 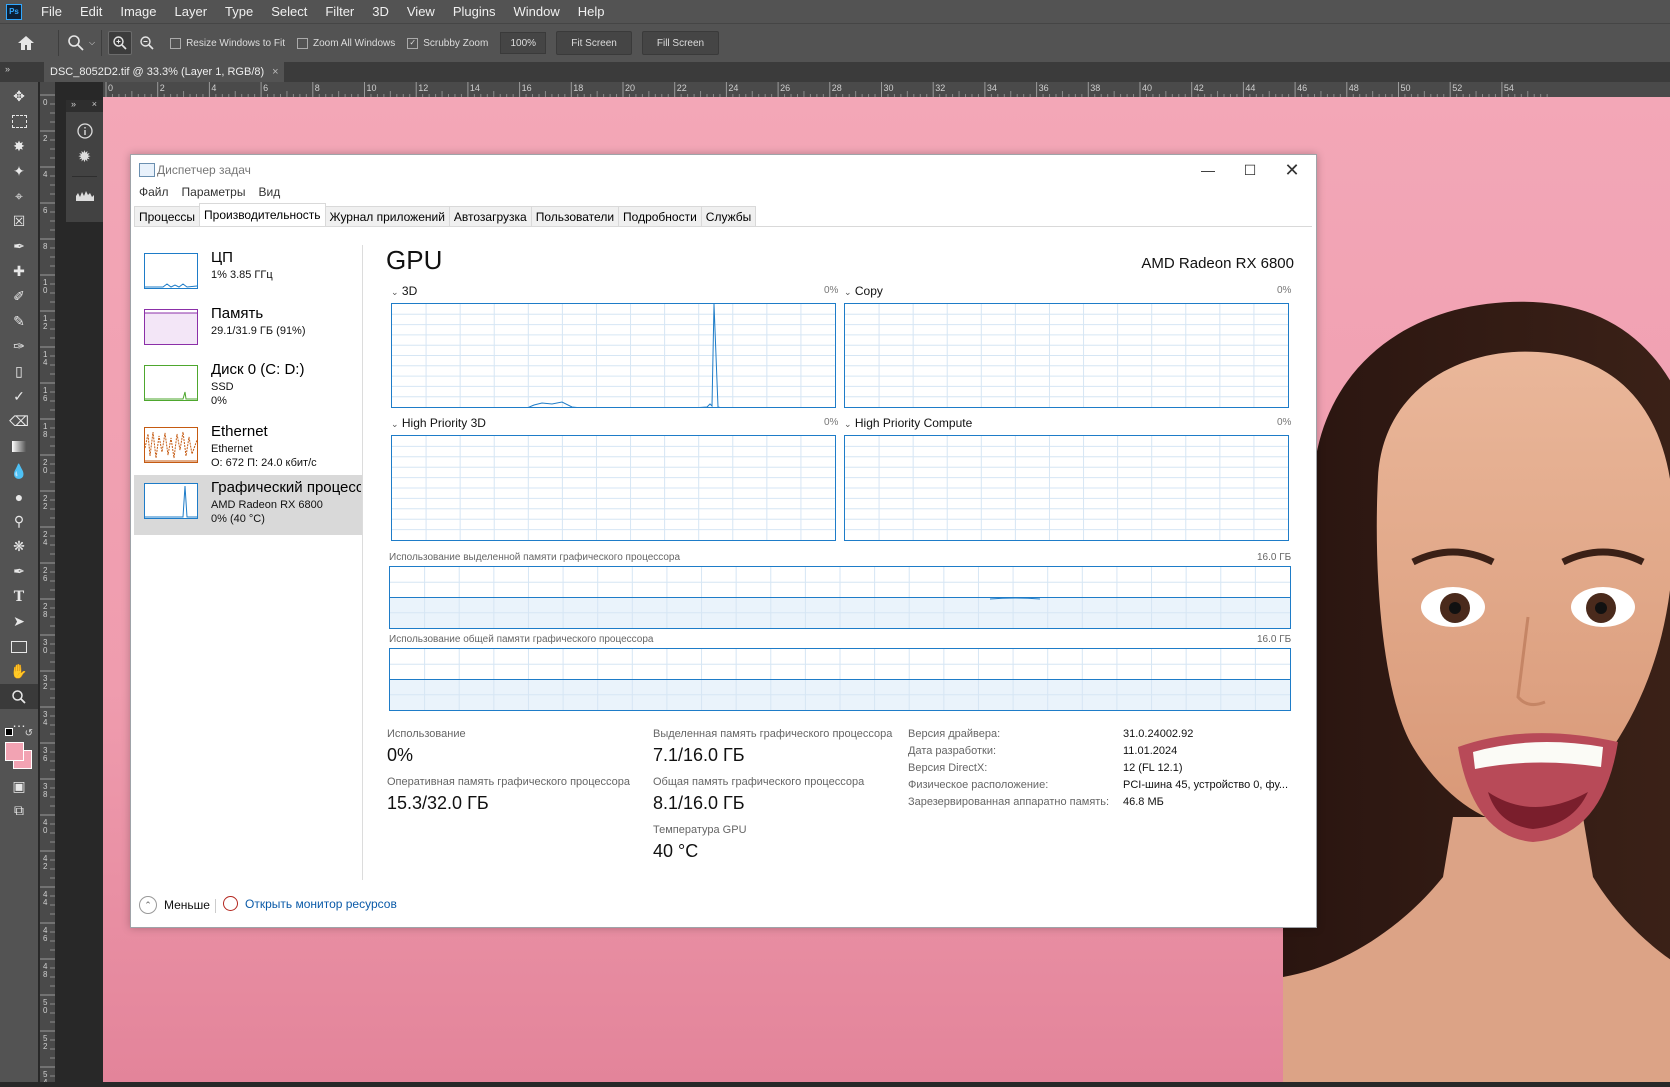 I want to click on navigator-panel-icon: ✹, so click(x=84, y=157).